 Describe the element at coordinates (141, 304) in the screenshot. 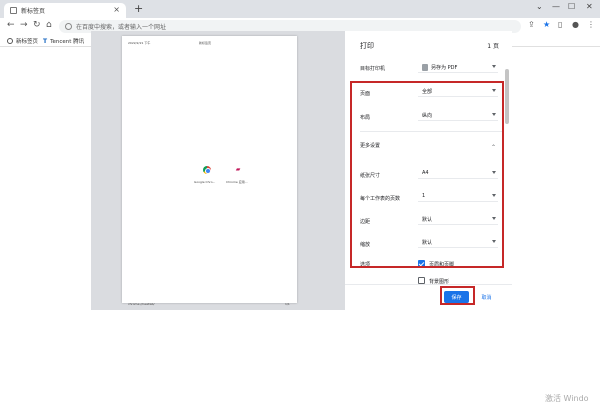

I see `preview-footer-url: chrome://newtab/` at that location.